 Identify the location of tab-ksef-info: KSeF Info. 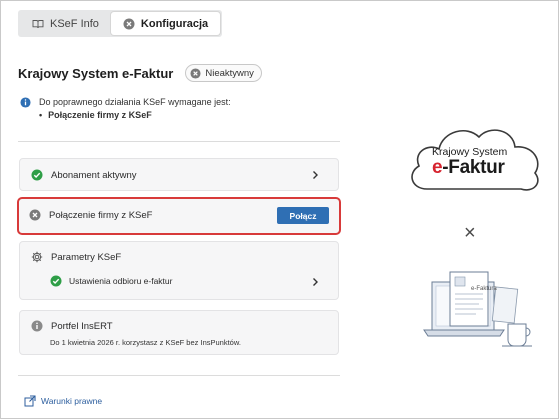
(65, 23).